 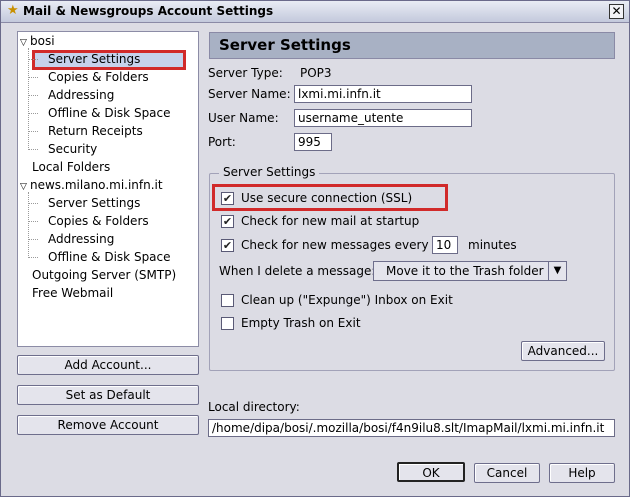 What do you see at coordinates (249, 94) in the screenshot?
I see `server-name-label: Server Name:` at bounding box center [249, 94].